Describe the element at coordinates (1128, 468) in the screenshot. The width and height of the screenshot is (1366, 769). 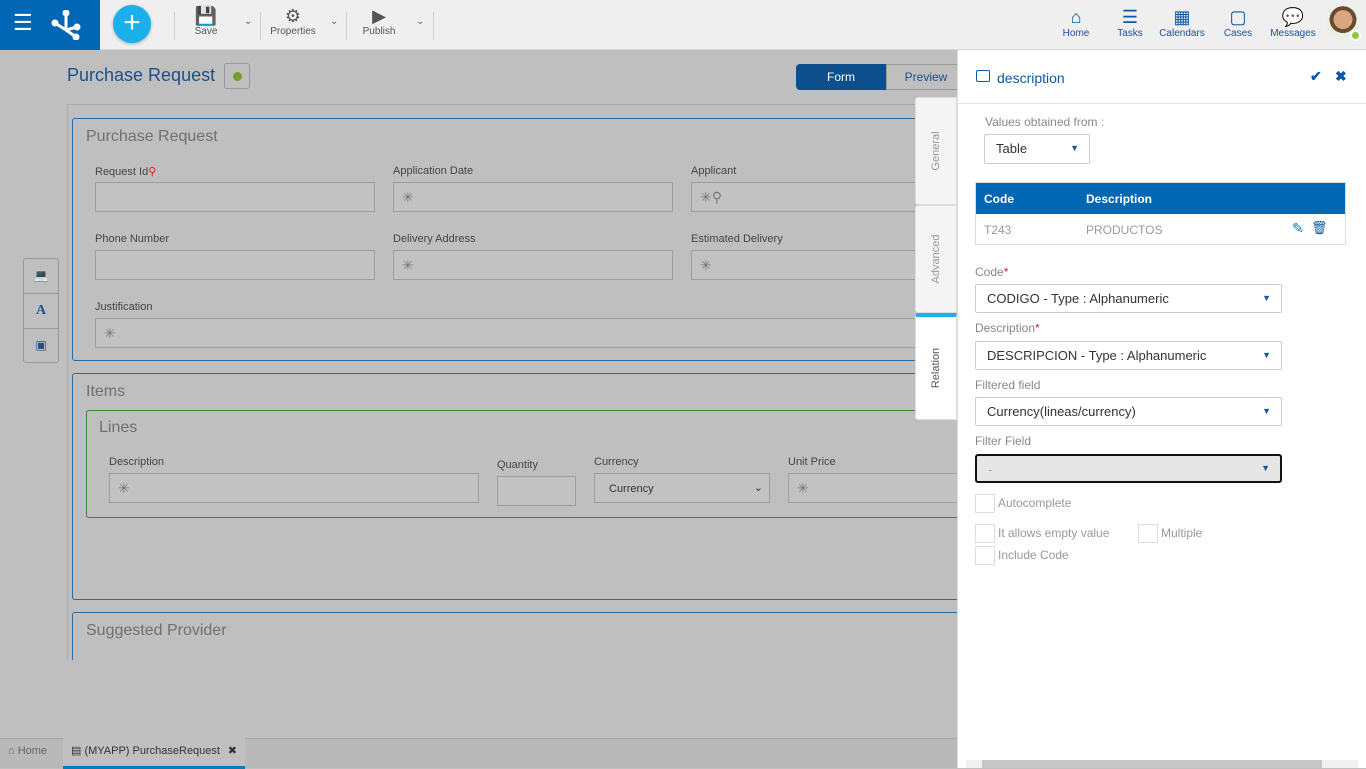
I see `filter-field-select: - ▼` at that location.